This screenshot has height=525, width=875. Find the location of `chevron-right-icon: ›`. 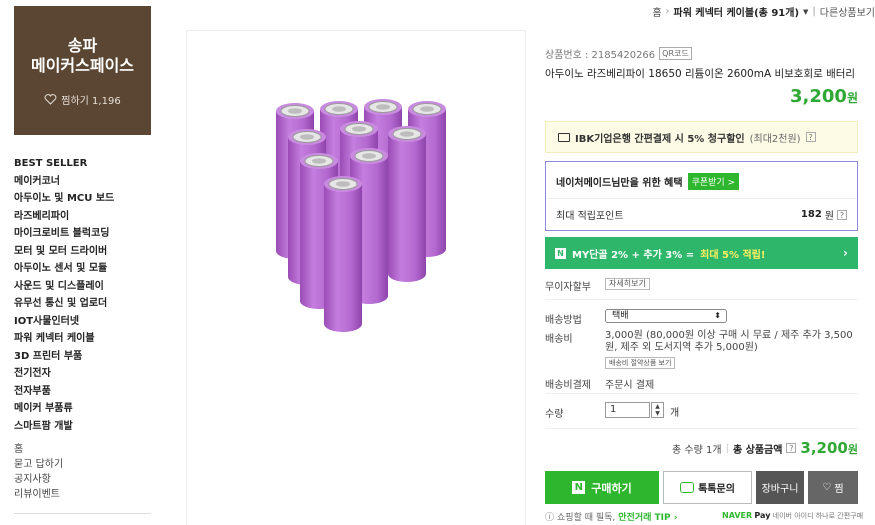

chevron-right-icon: › is located at coordinates (845, 253).